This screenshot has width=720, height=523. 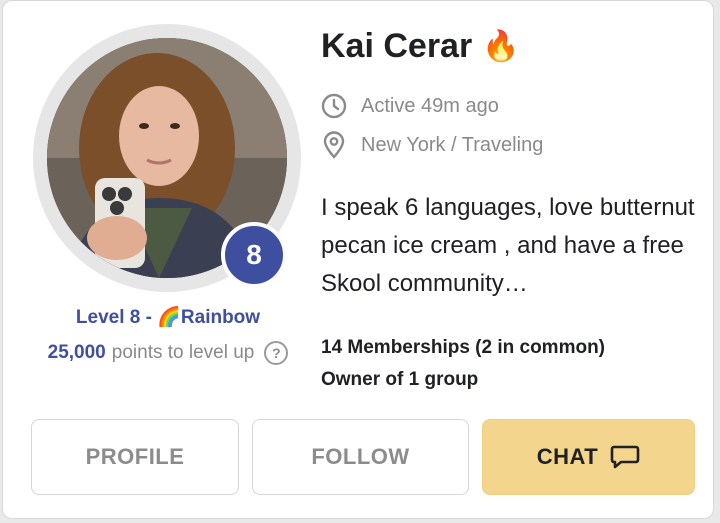 I want to click on clock-icon, so click(x=334, y=106).